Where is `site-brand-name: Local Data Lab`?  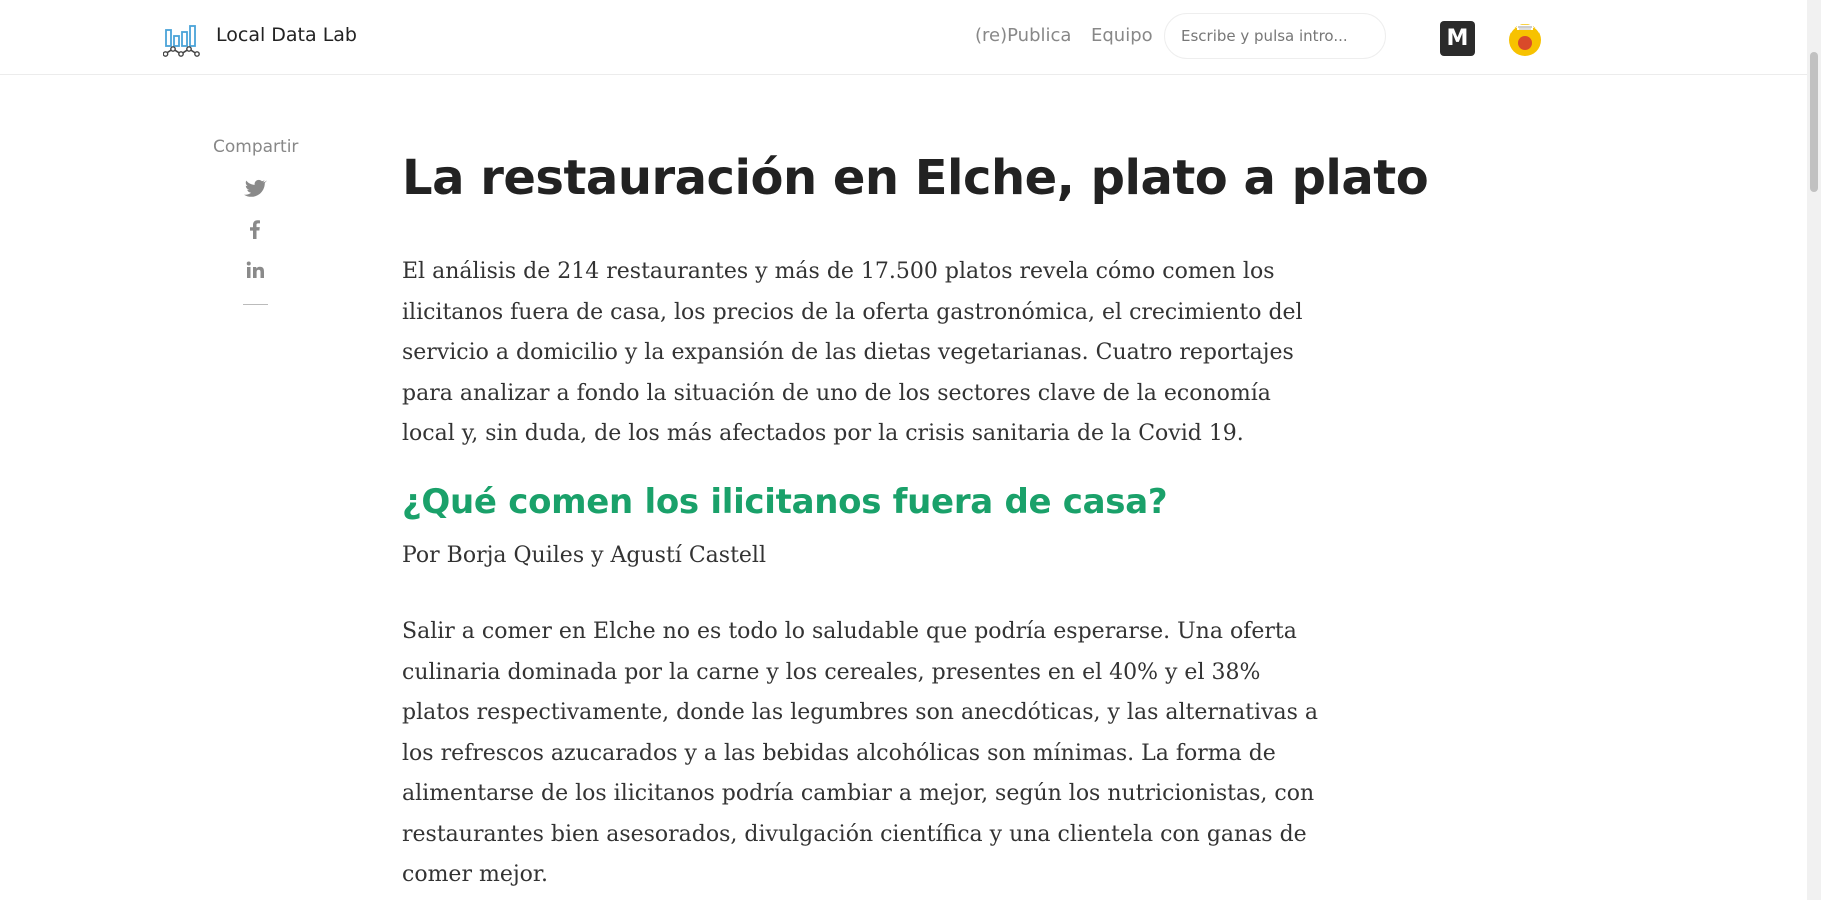 site-brand-name: Local Data Lab is located at coordinates (286, 35).